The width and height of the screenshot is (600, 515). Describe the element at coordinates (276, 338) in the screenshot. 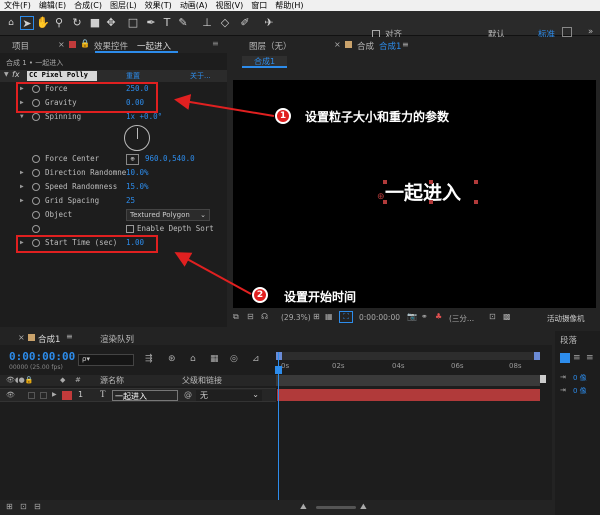

I see `timeline-tabs: × 合成1 ≡ 渲染队列` at that location.